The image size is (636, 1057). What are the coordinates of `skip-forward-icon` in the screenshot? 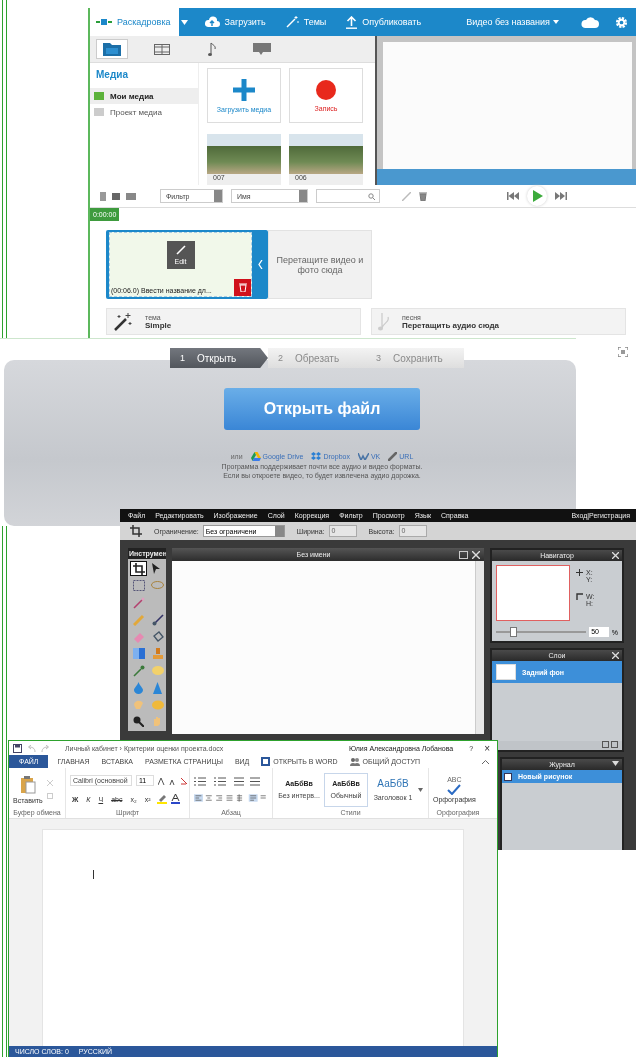 It's located at (560, 196).